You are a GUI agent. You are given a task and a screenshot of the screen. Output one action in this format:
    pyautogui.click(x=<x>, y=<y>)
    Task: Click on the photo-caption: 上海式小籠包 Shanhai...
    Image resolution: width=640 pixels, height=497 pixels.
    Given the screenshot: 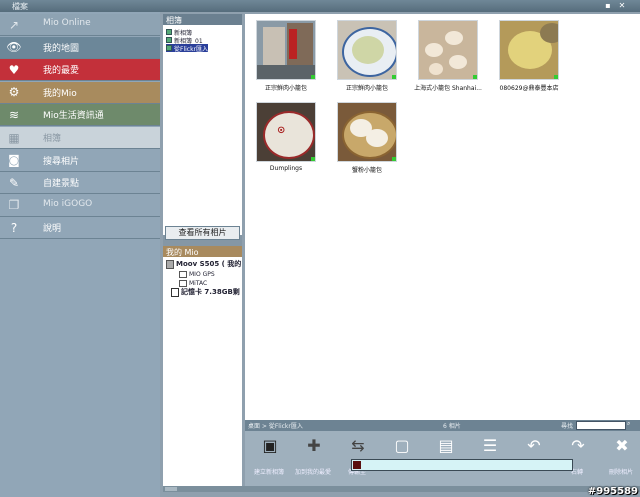 What is the action you would take?
    pyautogui.click(x=448, y=88)
    